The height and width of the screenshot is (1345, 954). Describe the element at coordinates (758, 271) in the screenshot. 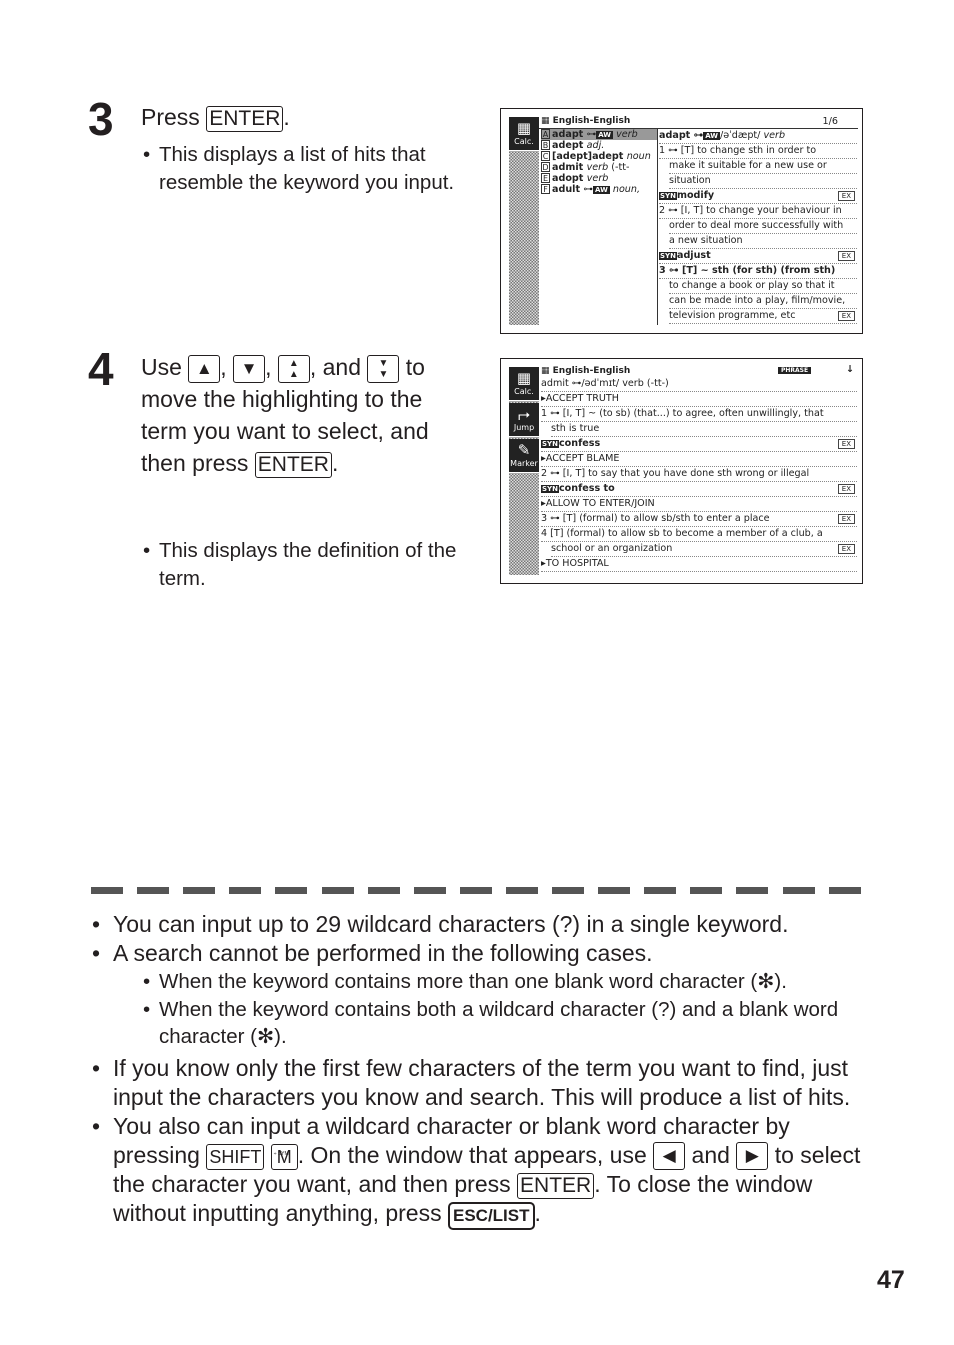

I see `definition-line: 3 ⊶ [T] ~ sth (for sth) (from sth)` at that location.